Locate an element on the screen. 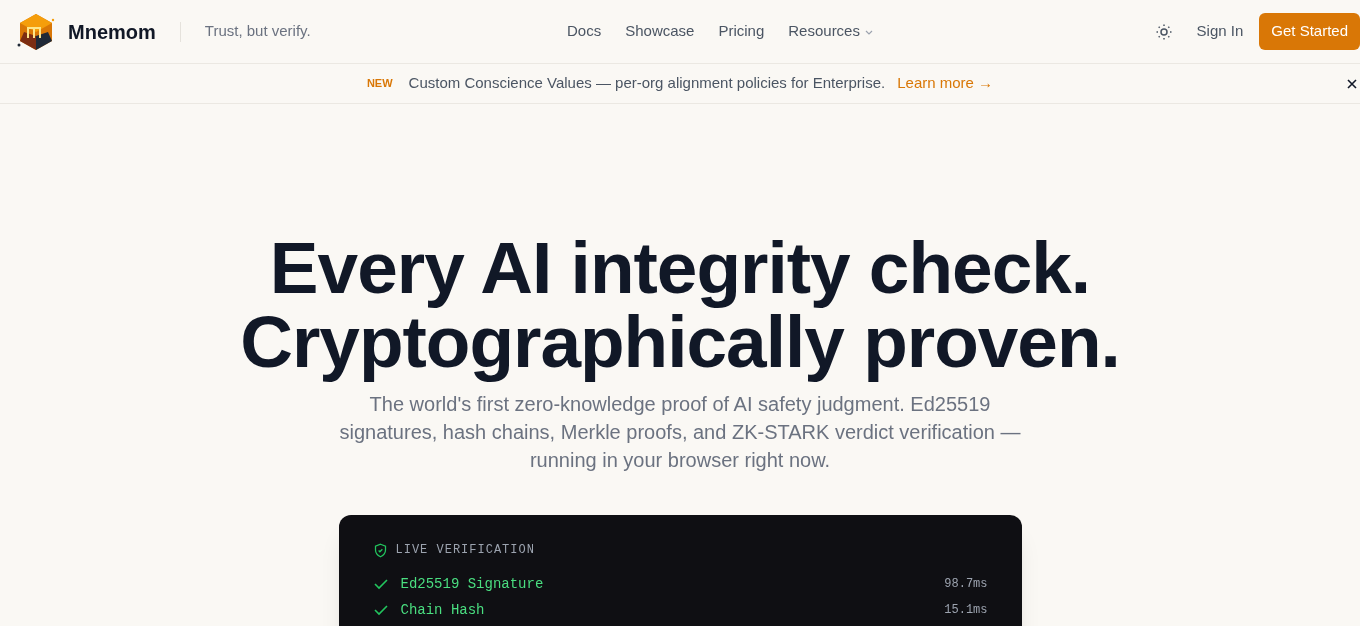 This screenshot has width=1360, height=626. nav-link: Pricing is located at coordinates (741, 31).